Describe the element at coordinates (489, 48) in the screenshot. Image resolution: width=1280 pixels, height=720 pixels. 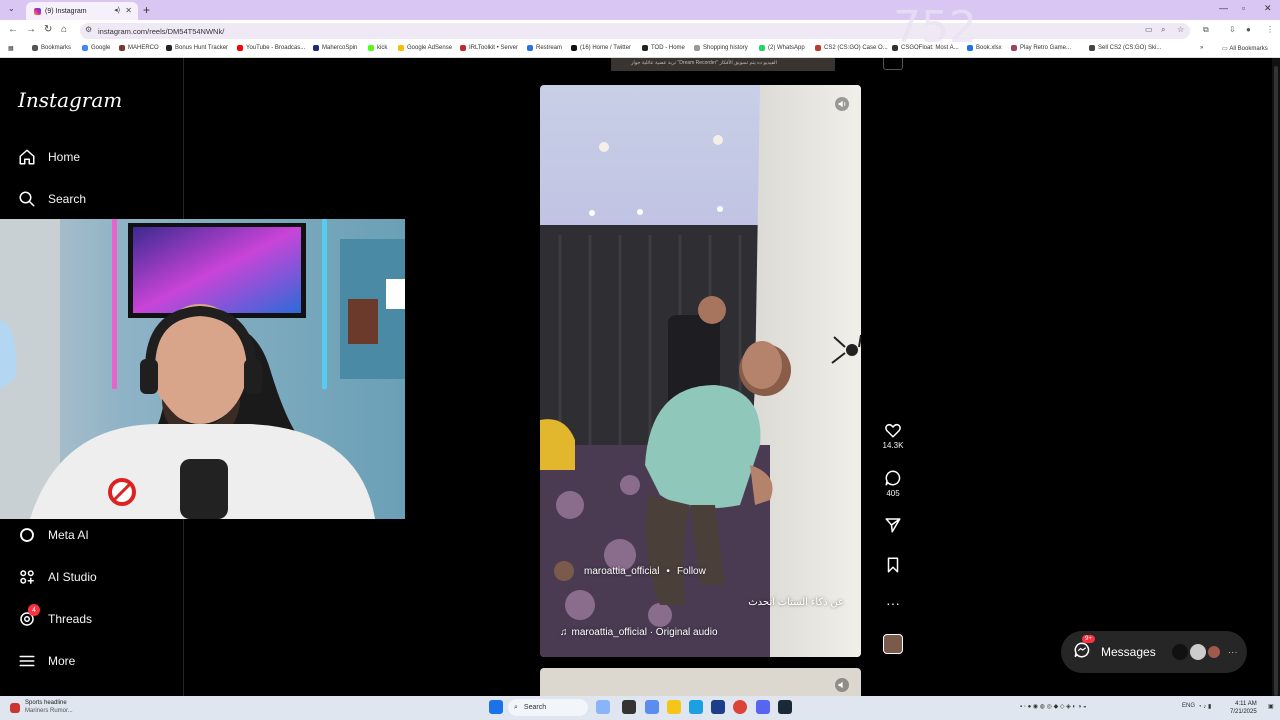
I see `bookmark-item: IRLToolkit • Server` at that location.